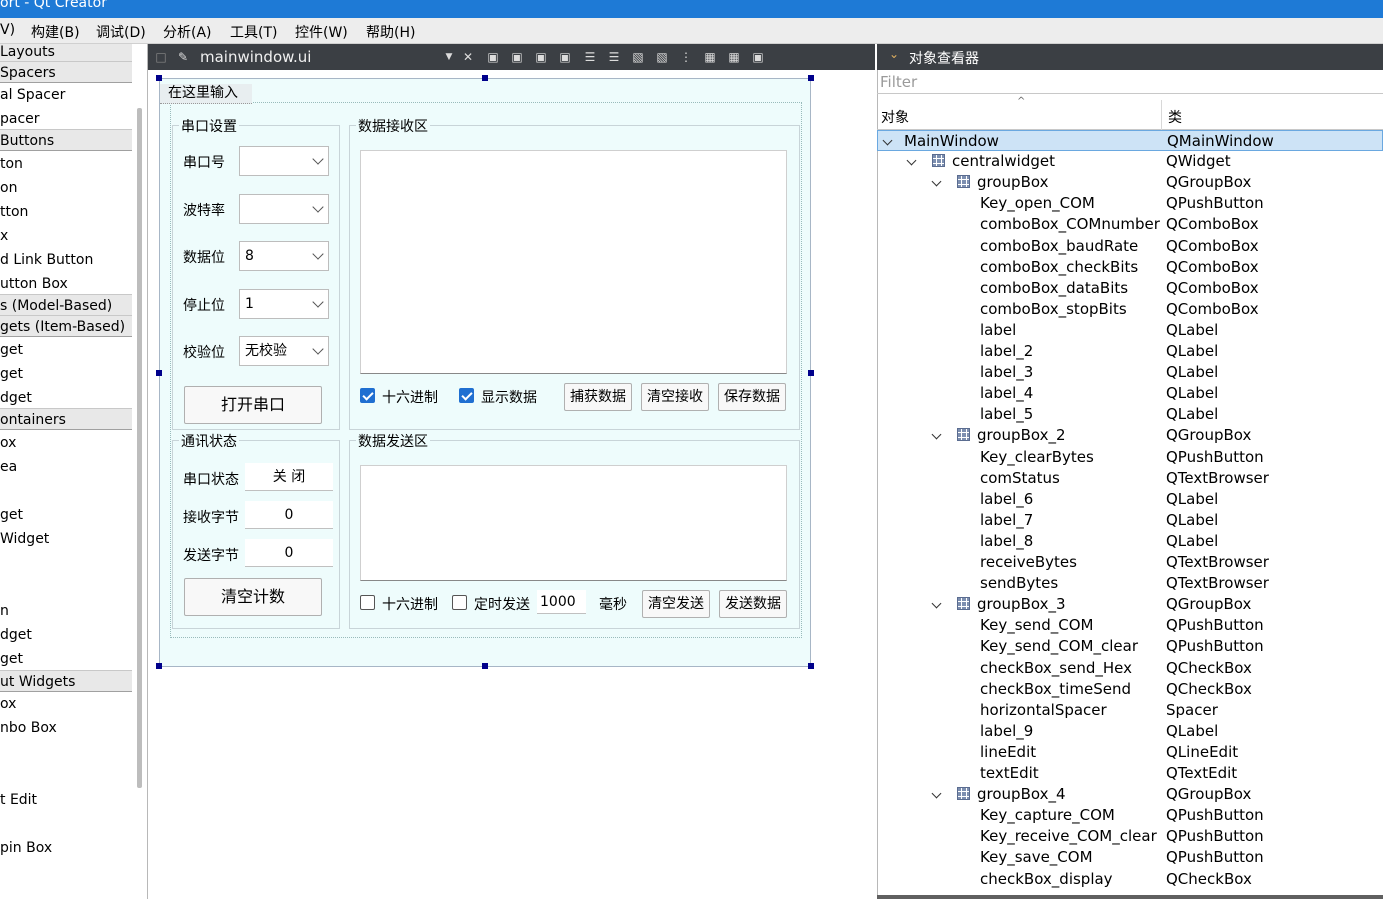 This screenshot has width=1383, height=899. I want to click on object-filter-input: Filter, so click(1130, 82).